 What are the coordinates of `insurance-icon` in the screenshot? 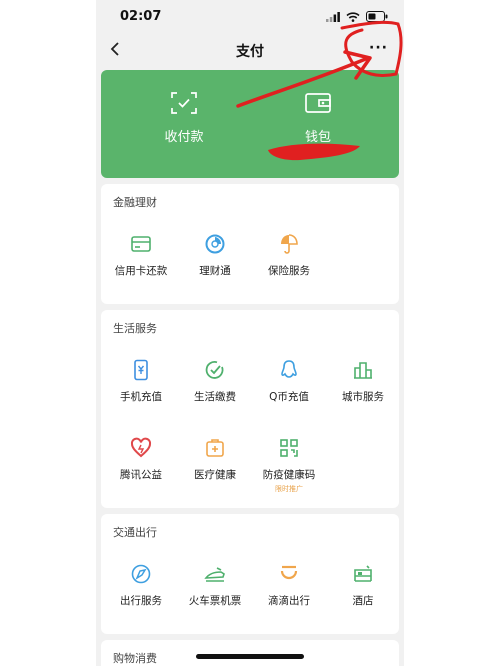 It's located at (289, 244).